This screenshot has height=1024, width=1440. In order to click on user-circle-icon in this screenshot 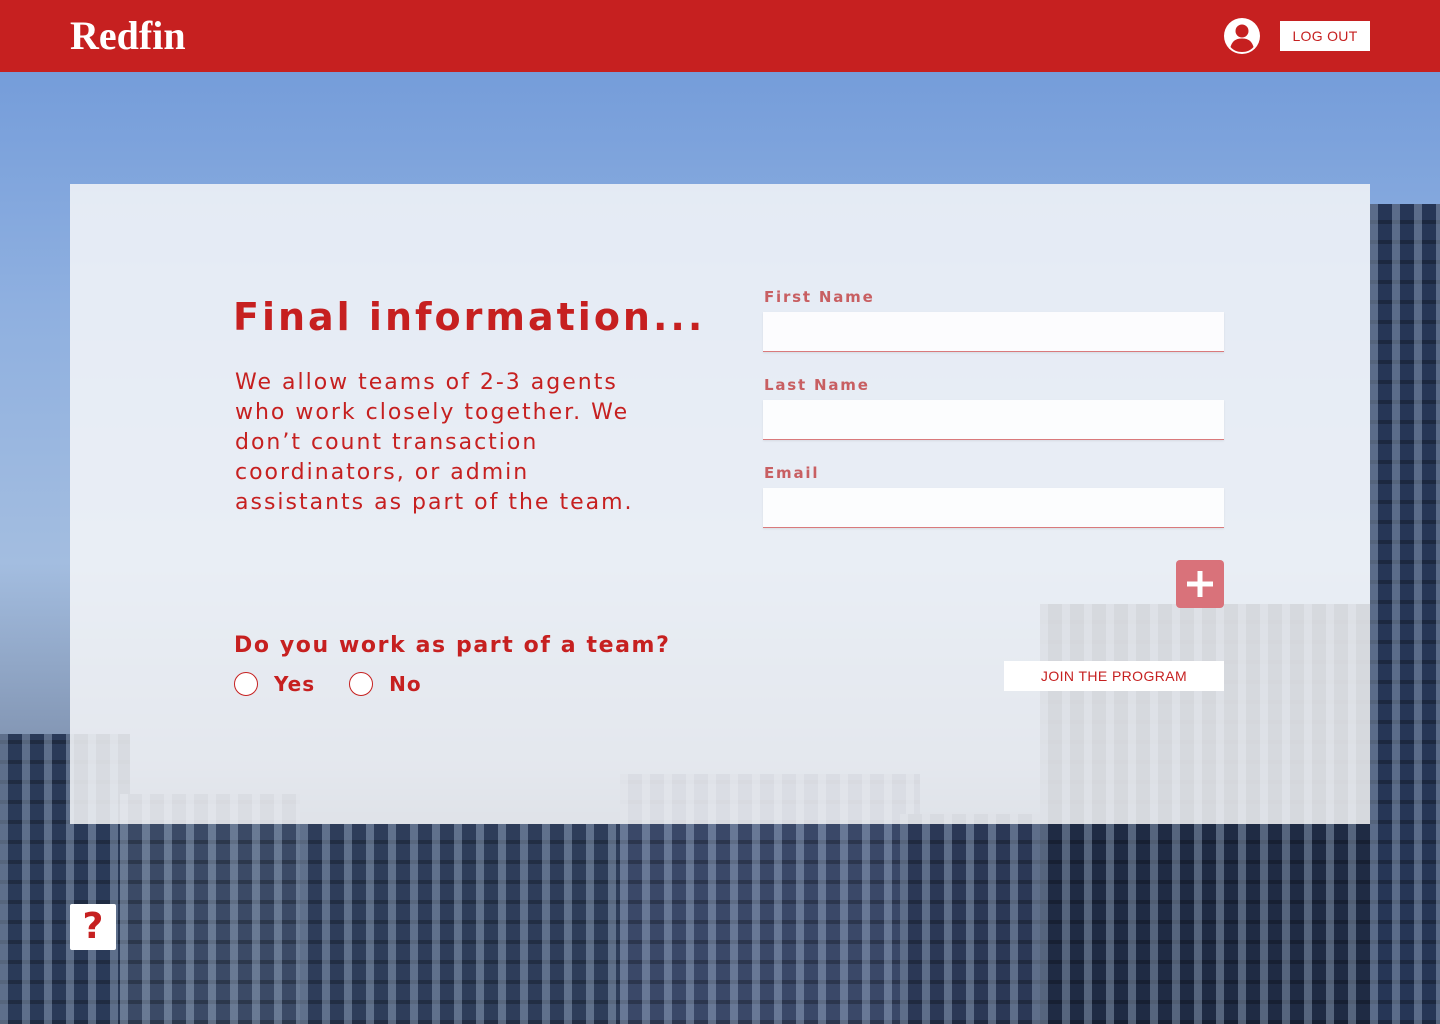, I will do `click(1242, 36)`.